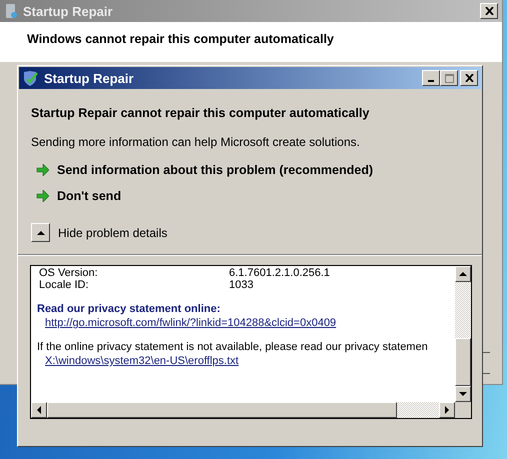 The height and width of the screenshot is (459, 507). I want to click on window-heading: Windows cannot repair this computer automatically, so click(180, 39).